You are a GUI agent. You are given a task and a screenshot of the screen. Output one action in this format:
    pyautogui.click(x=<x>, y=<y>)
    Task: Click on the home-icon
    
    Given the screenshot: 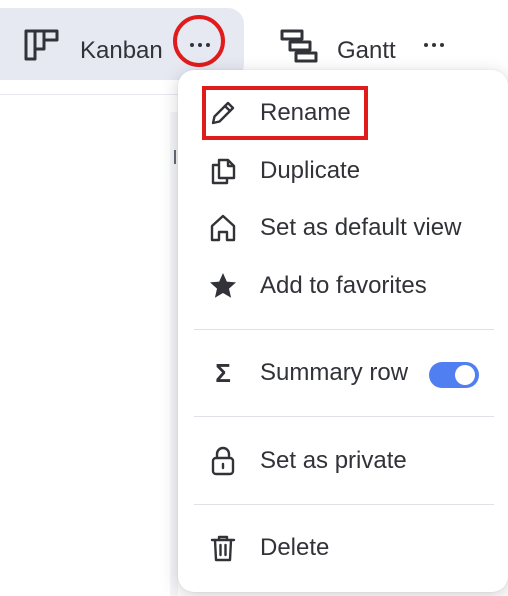 What is the action you would take?
    pyautogui.click(x=223, y=228)
    